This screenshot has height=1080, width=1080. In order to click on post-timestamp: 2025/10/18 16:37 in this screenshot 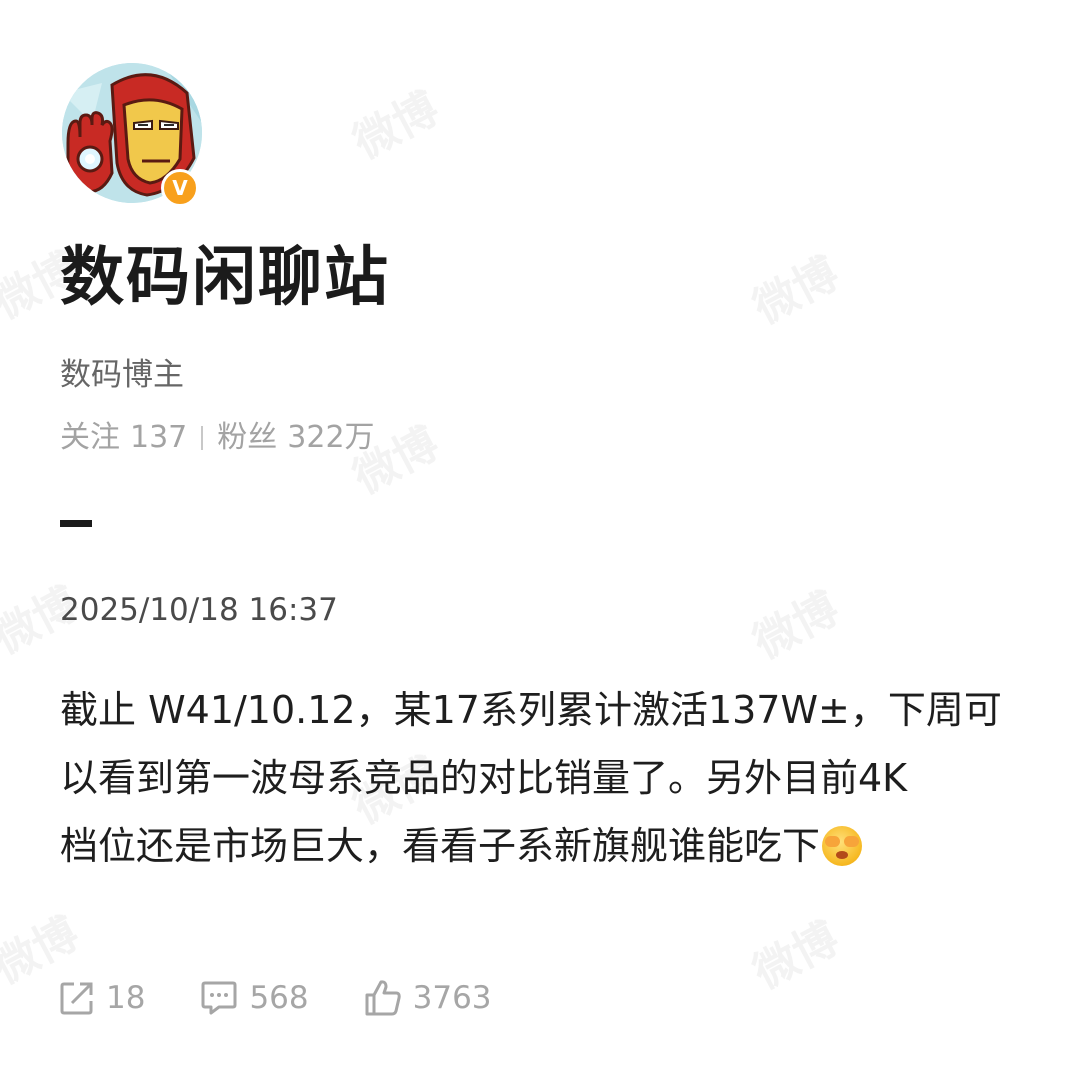, I will do `click(199, 610)`.